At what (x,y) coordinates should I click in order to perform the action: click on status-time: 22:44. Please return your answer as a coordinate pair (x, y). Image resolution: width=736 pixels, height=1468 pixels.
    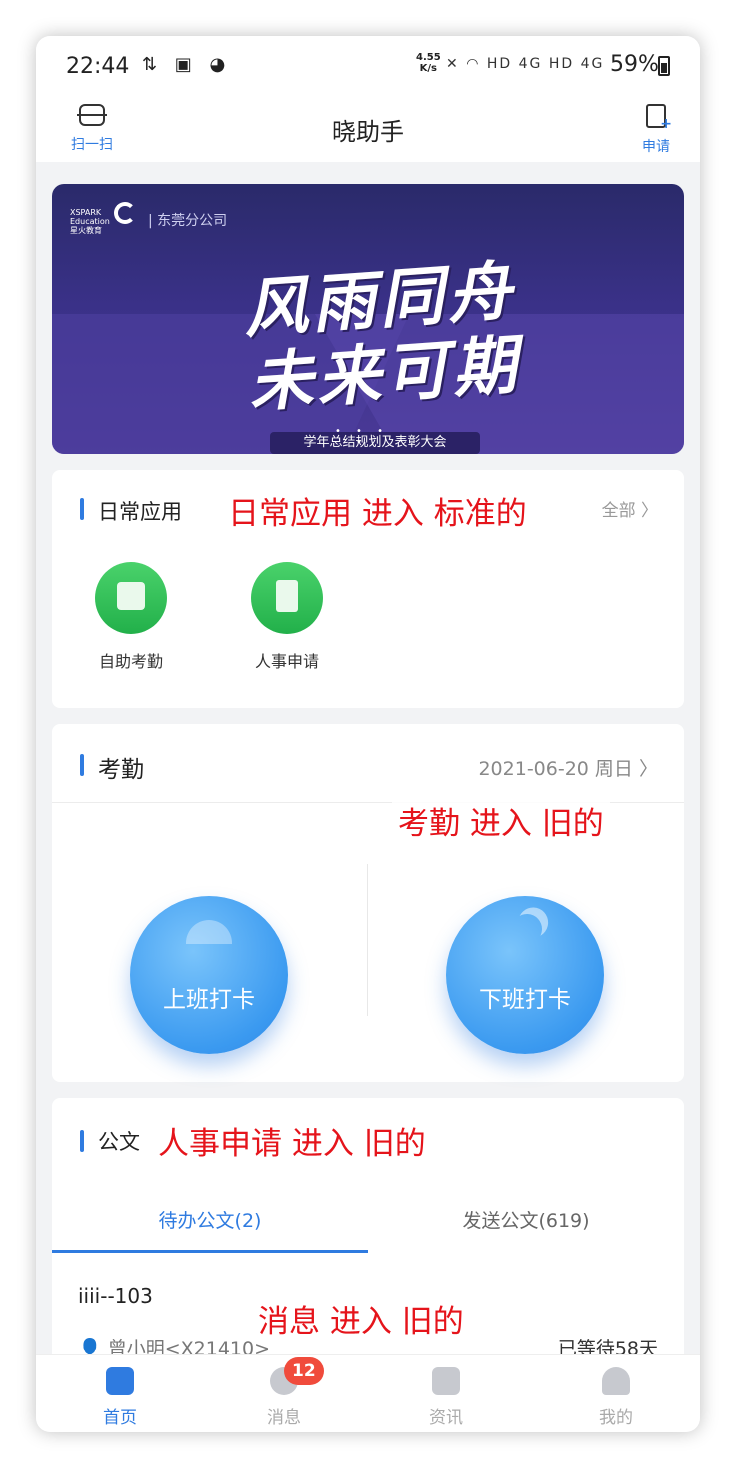
    Looking at the image, I should click on (98, 66).